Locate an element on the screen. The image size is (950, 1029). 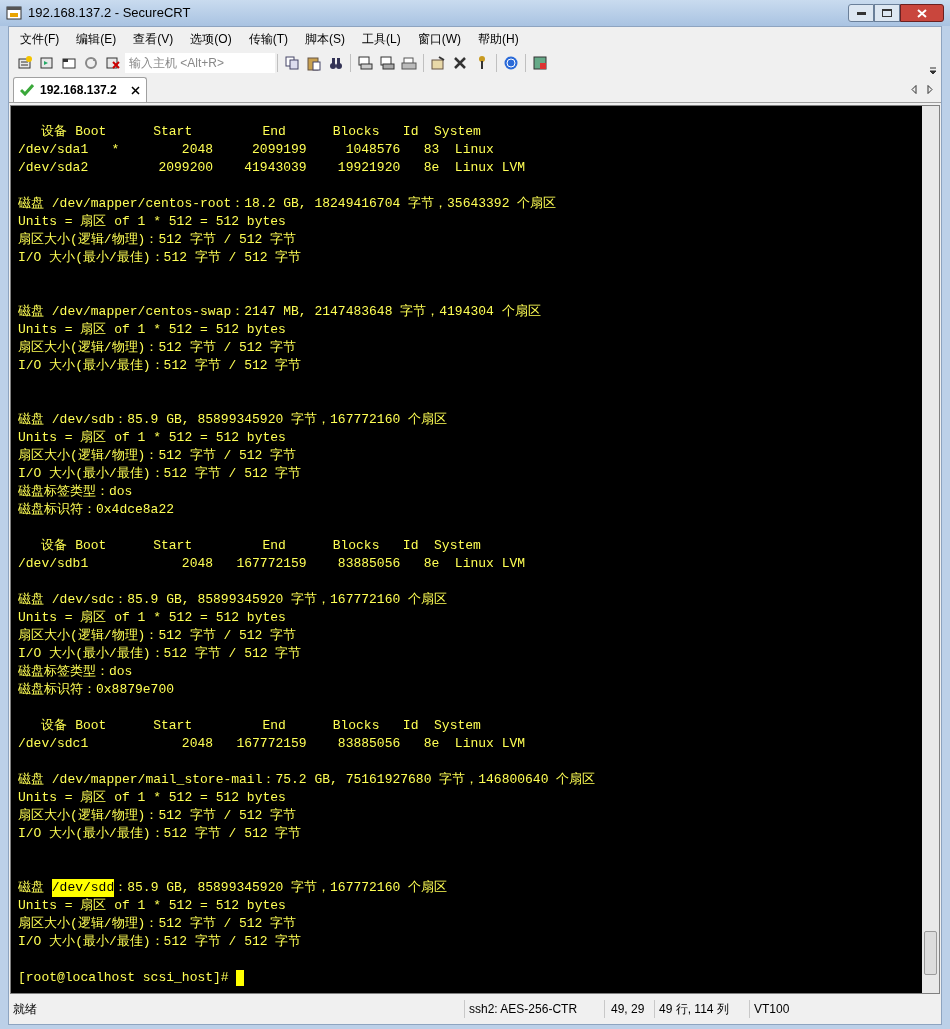
scroll-right-icon is located at coordinates (930, 89).